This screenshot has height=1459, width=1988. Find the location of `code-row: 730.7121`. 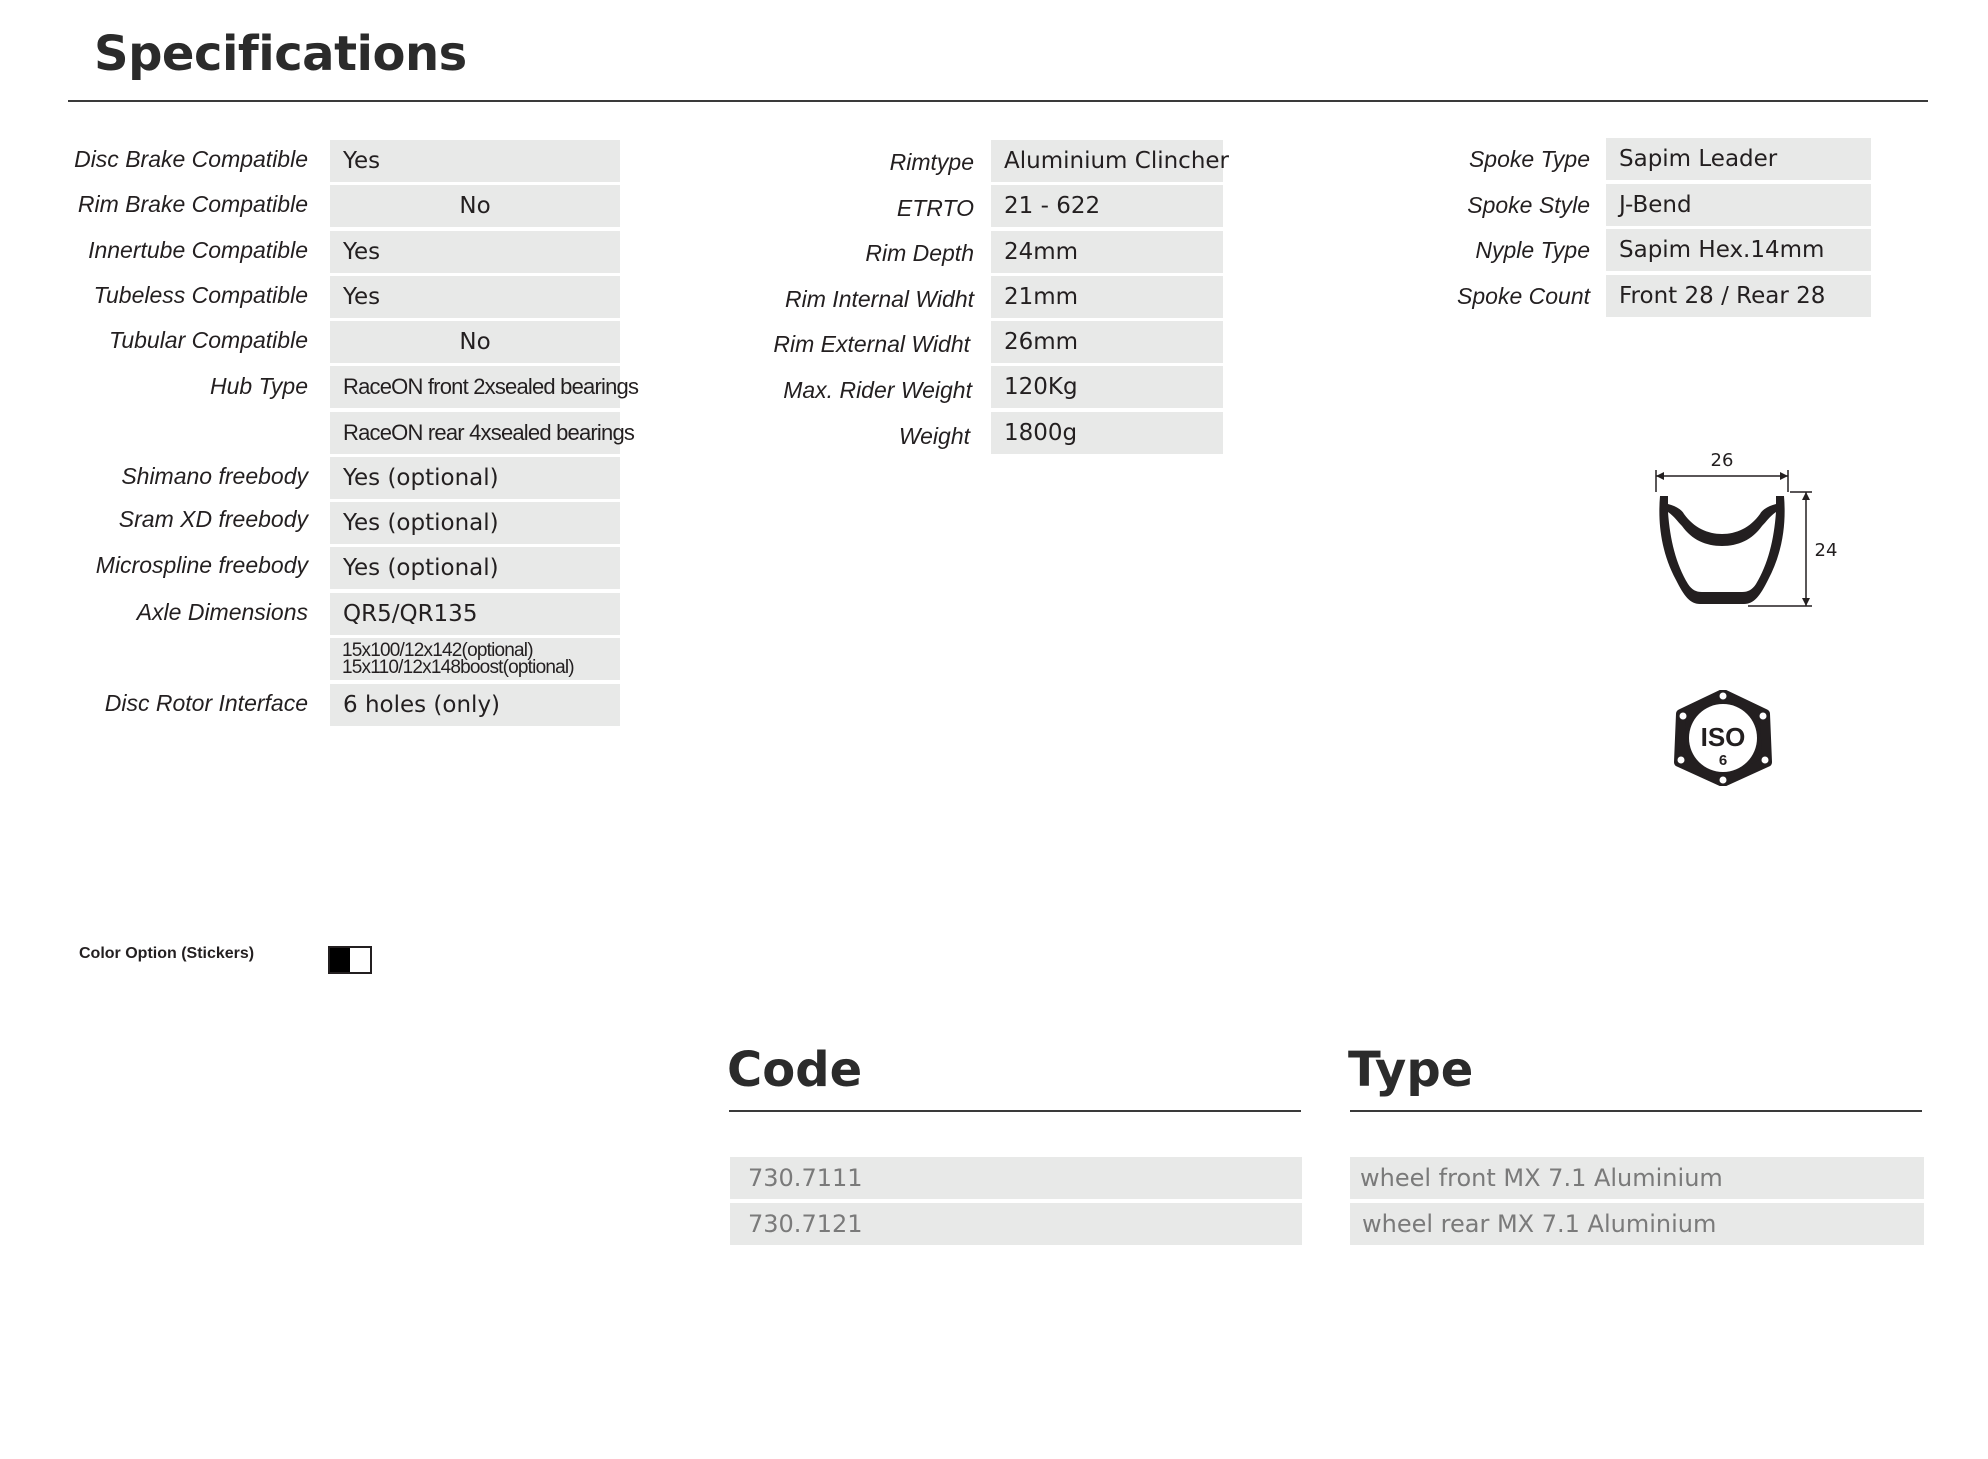

code-row: 730.7121 is located at coordinates (1016, 1224).